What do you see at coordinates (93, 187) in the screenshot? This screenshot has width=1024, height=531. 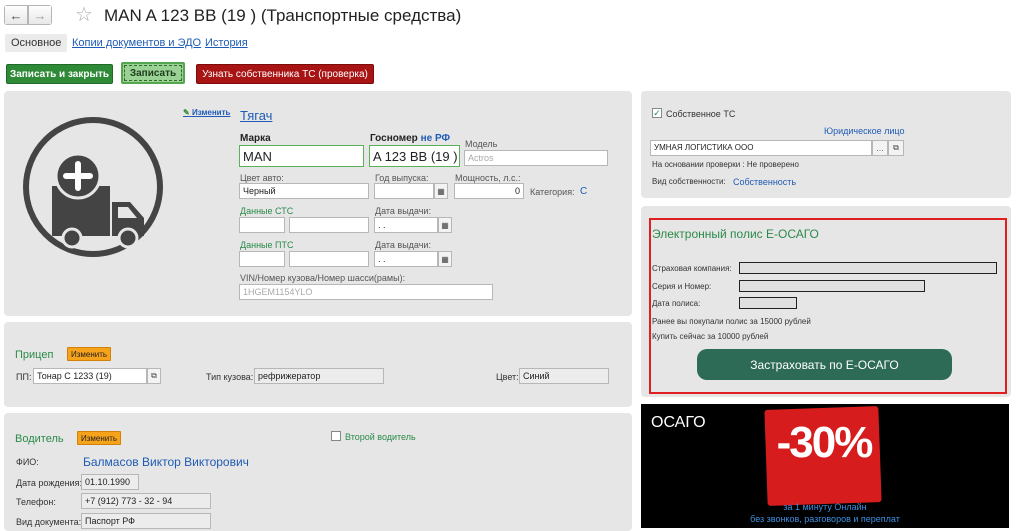 I see `truck-icon` at bounding box center [93, 187].